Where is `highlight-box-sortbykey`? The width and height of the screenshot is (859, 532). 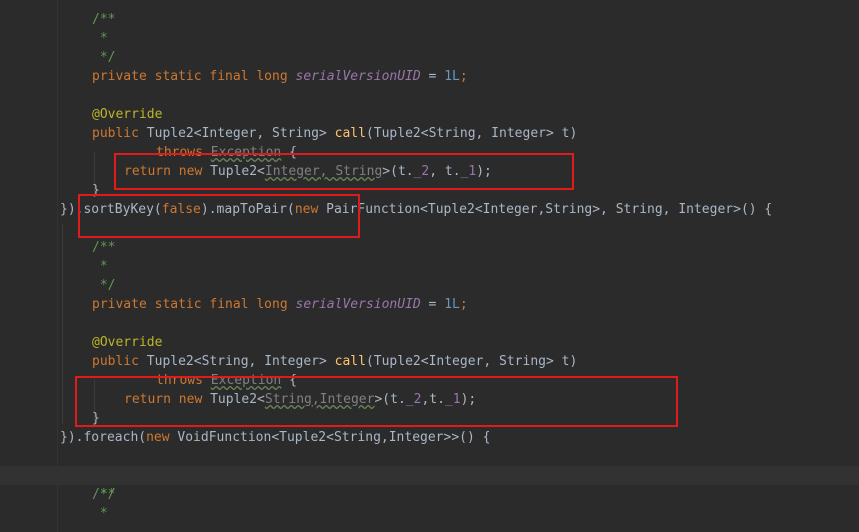 highlight-box-sortbykey is located at coordinates (219, 216).